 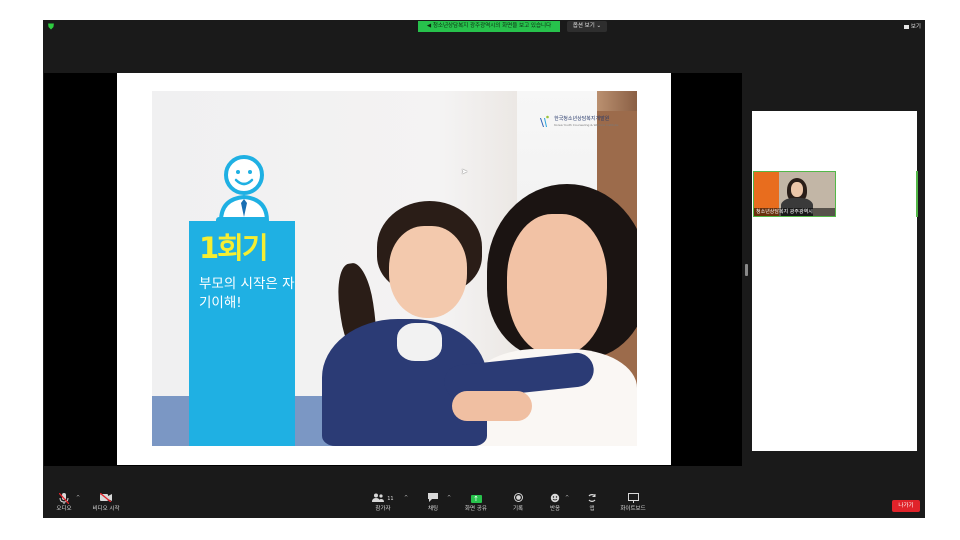 I want to click on mic-muted-icon, so click(x=64, y=498).